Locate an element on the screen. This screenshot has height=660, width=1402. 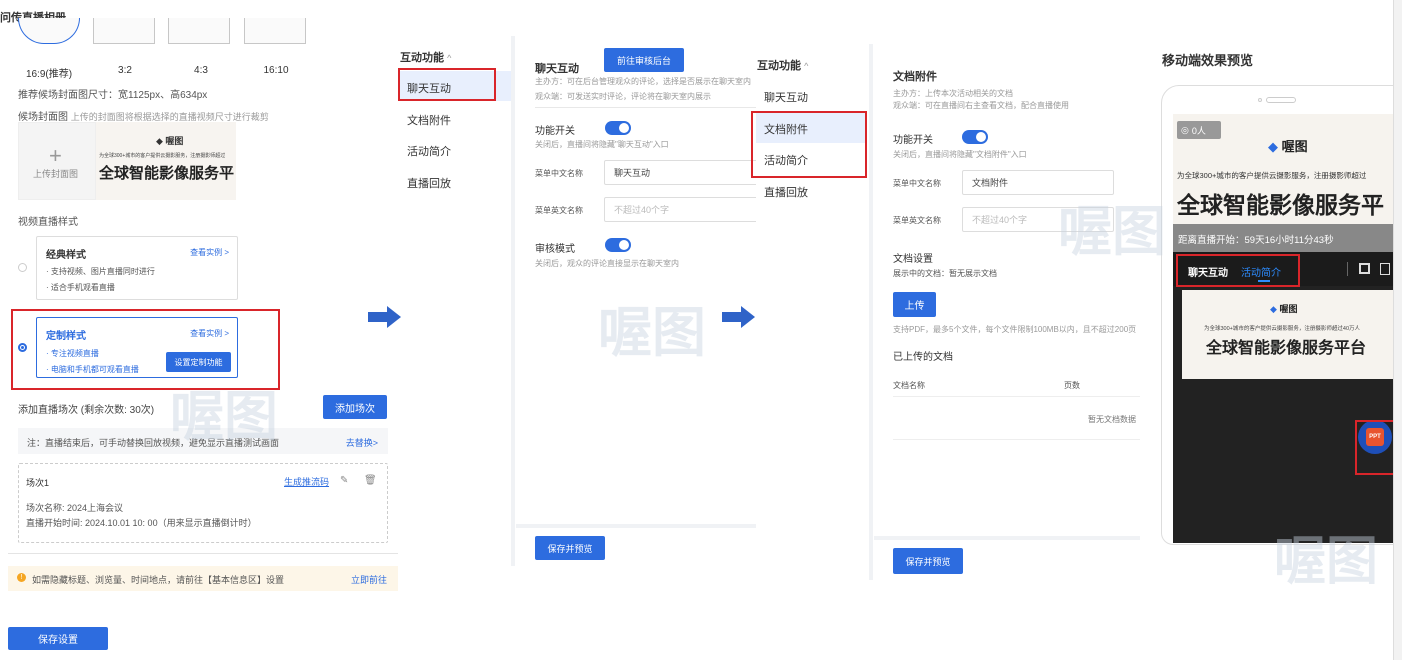
chevron-up-icon: ^ is located at coordinates (449, 58).